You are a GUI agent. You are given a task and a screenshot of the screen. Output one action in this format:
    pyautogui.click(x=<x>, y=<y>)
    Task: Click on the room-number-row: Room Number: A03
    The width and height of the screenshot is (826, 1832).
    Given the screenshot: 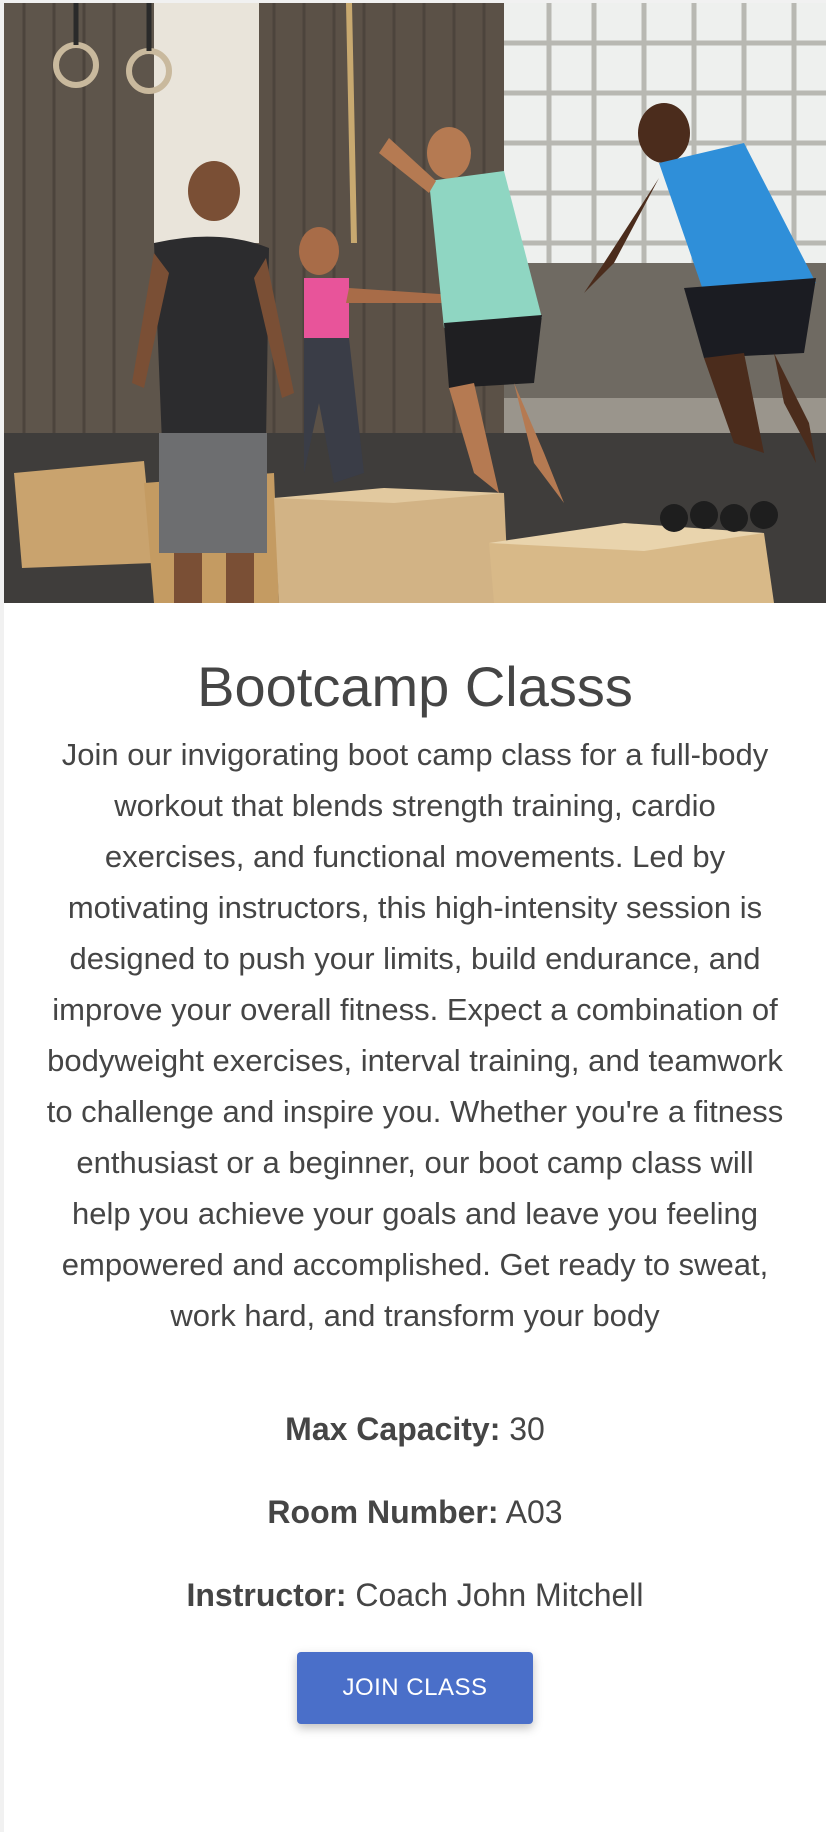 What is the action you would take?
    pyautogui.click(x=415, y=1512)
    